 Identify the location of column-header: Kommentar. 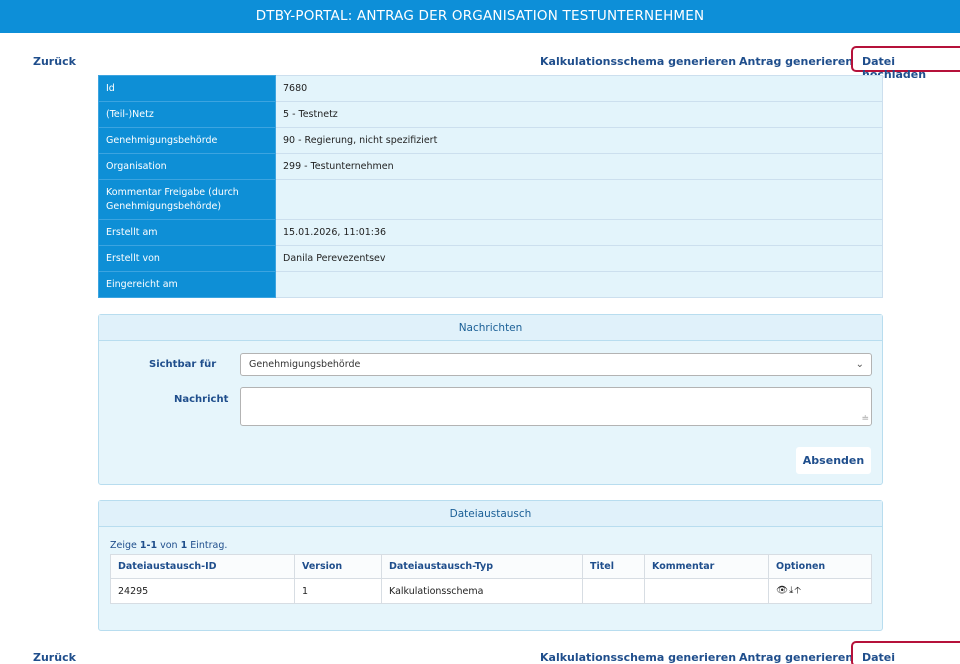
(706, 566).